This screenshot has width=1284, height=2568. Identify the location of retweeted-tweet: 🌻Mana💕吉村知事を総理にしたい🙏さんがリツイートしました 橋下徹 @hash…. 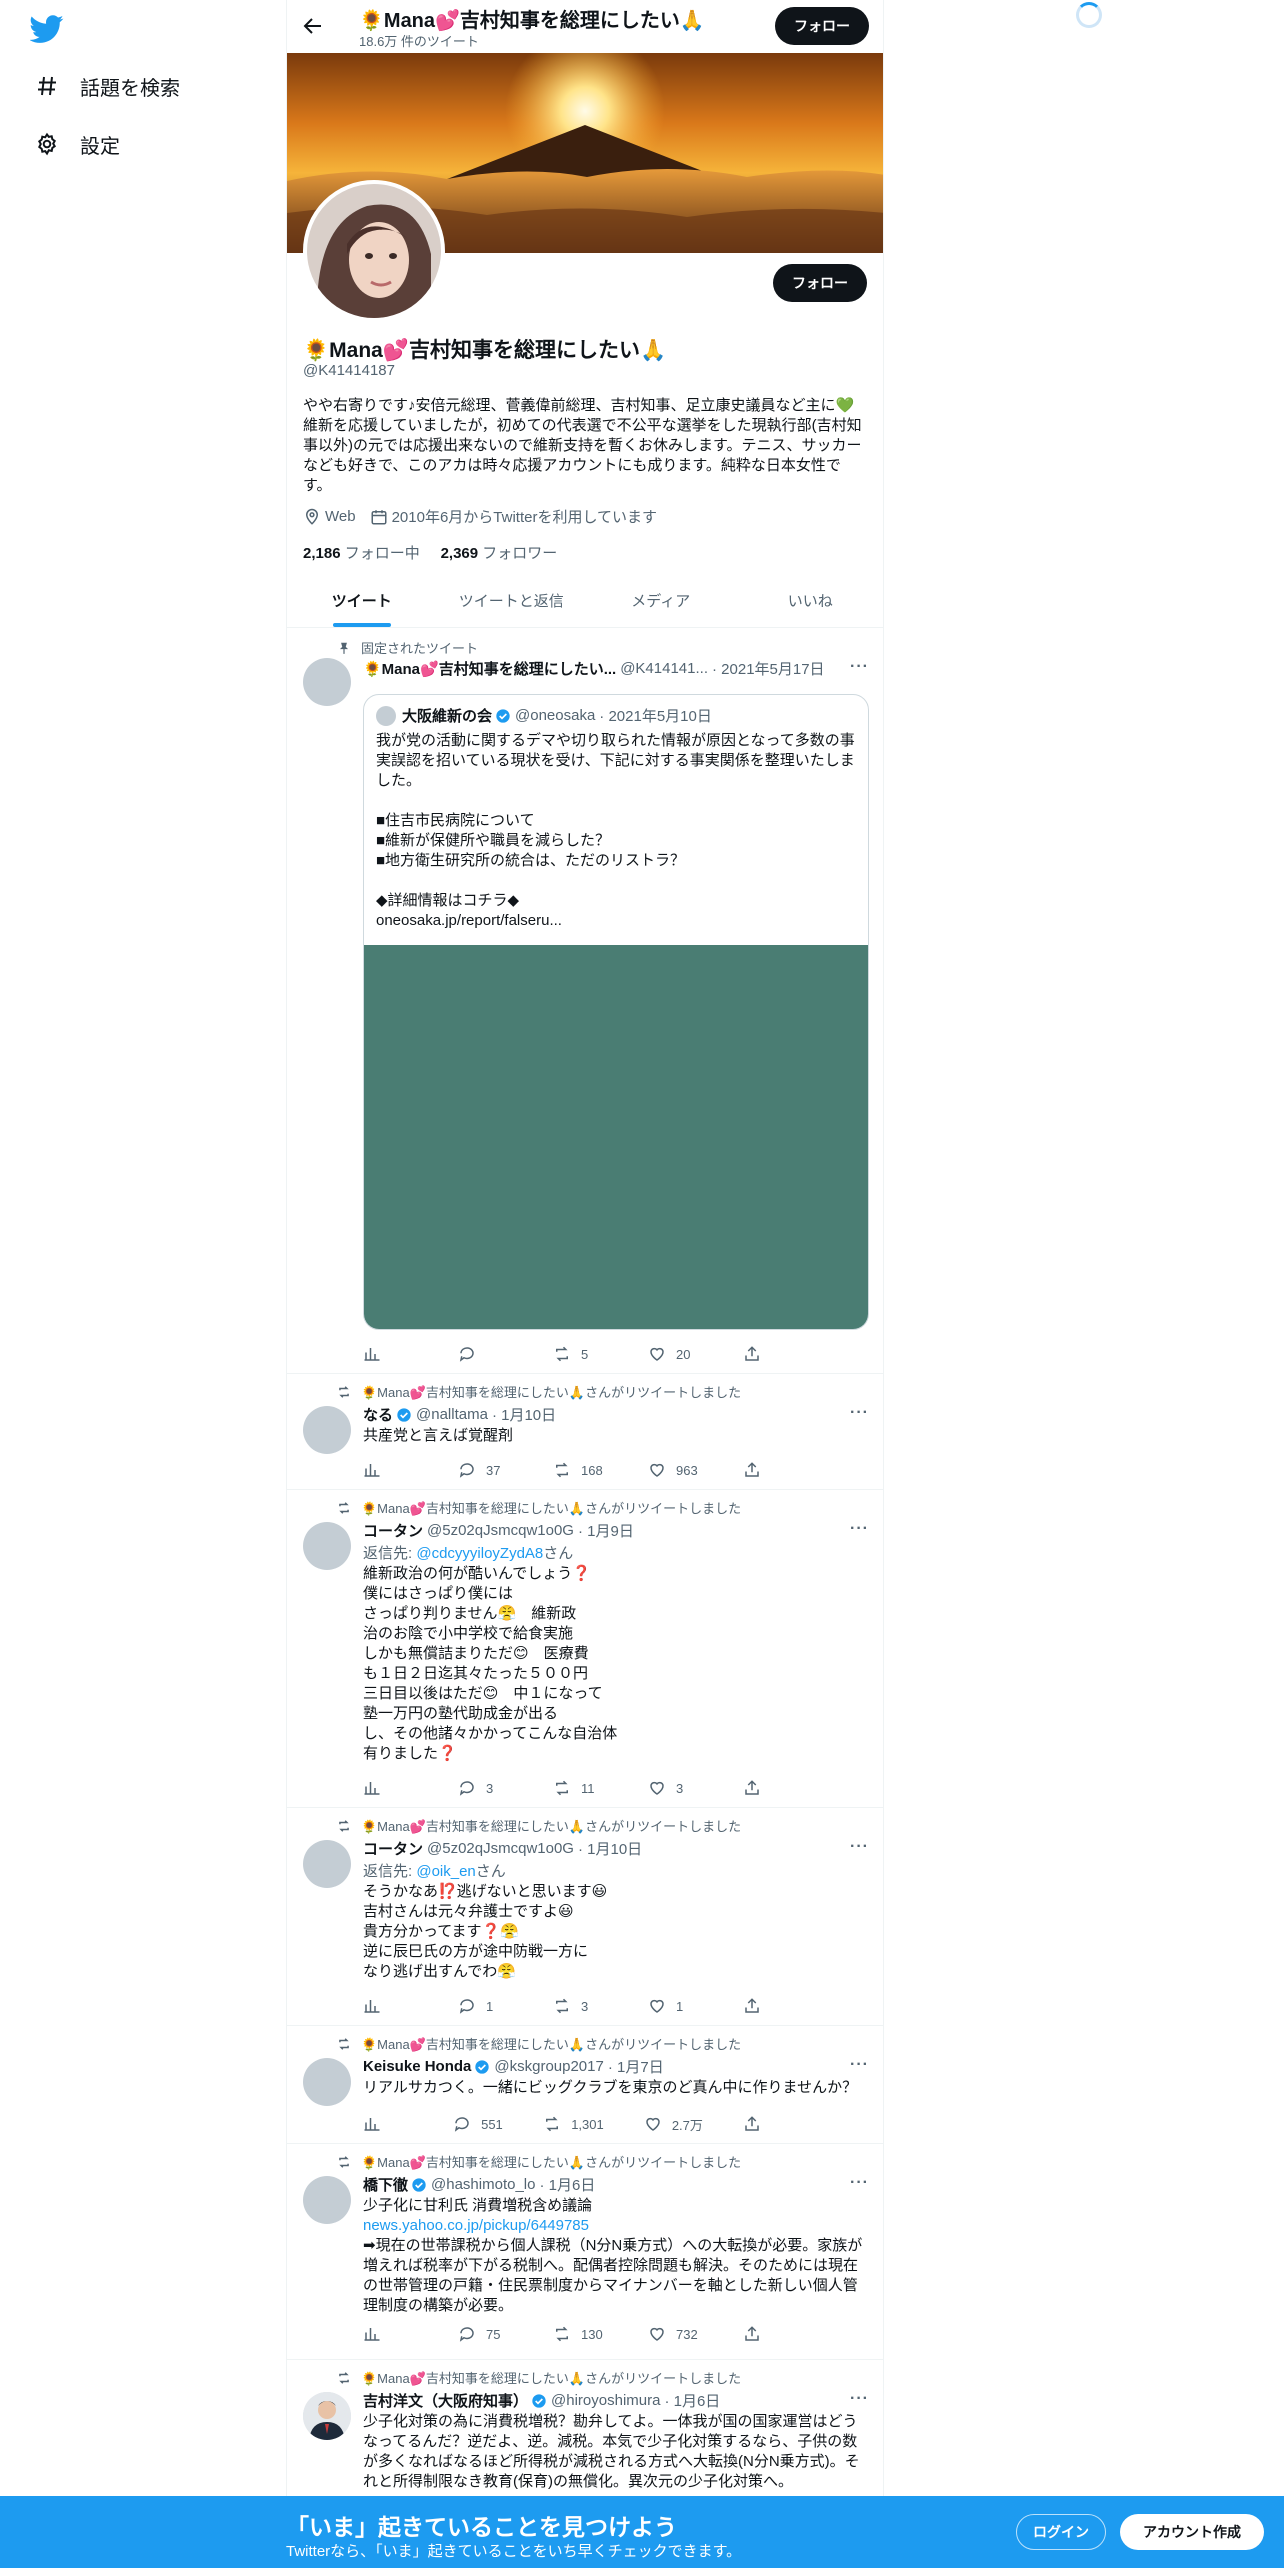
(585, 2252).